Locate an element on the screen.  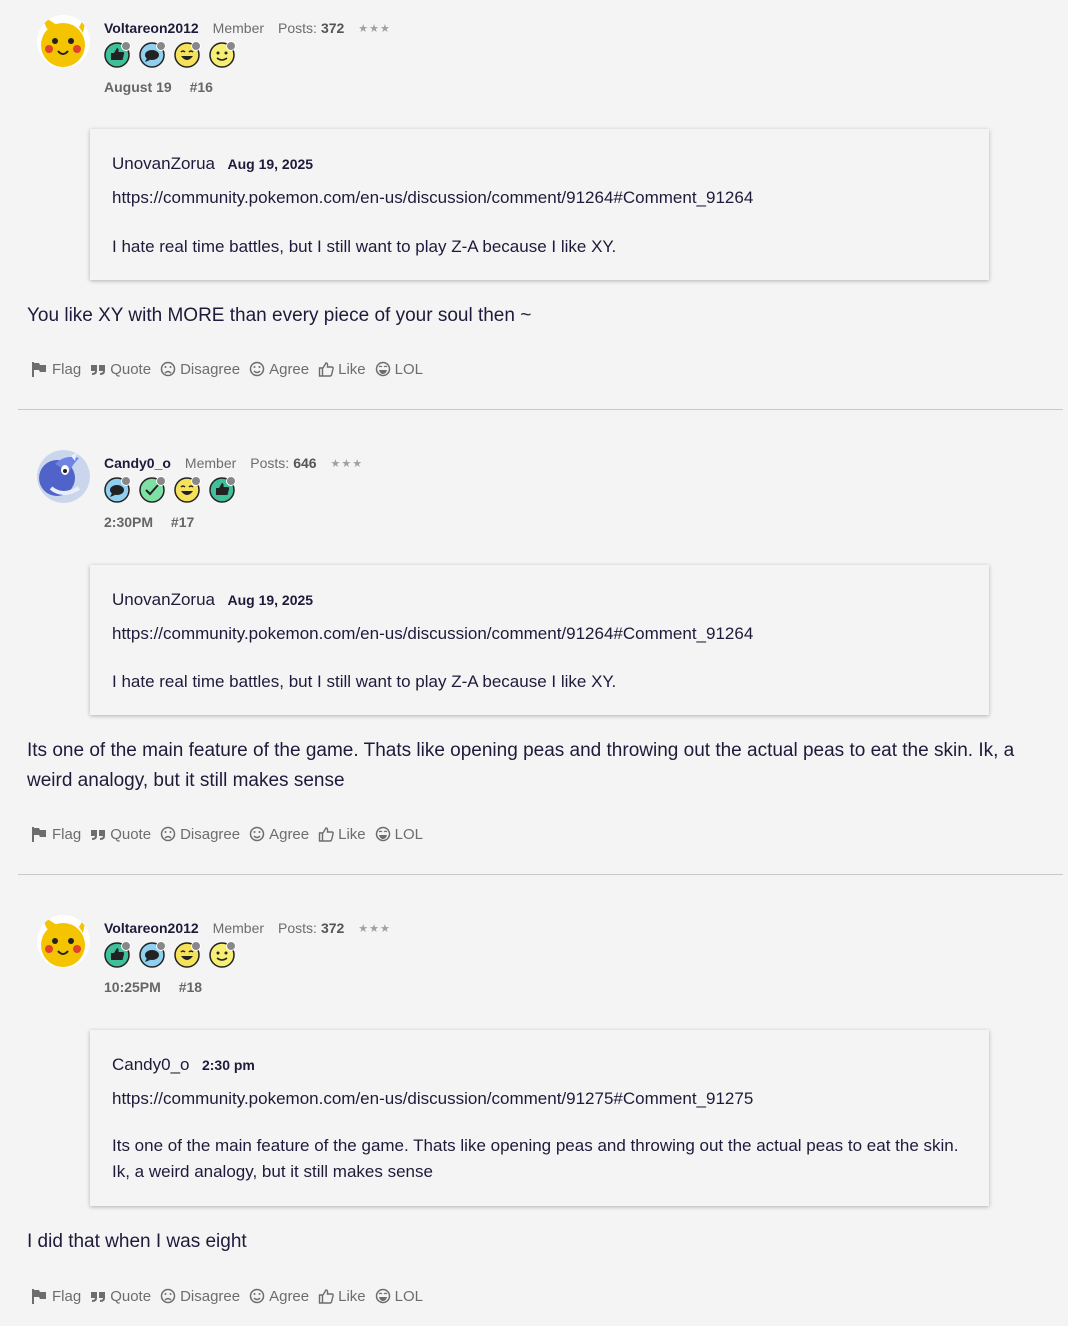
quote-date: 2:30 pm is located at coordinates (228, 1065).